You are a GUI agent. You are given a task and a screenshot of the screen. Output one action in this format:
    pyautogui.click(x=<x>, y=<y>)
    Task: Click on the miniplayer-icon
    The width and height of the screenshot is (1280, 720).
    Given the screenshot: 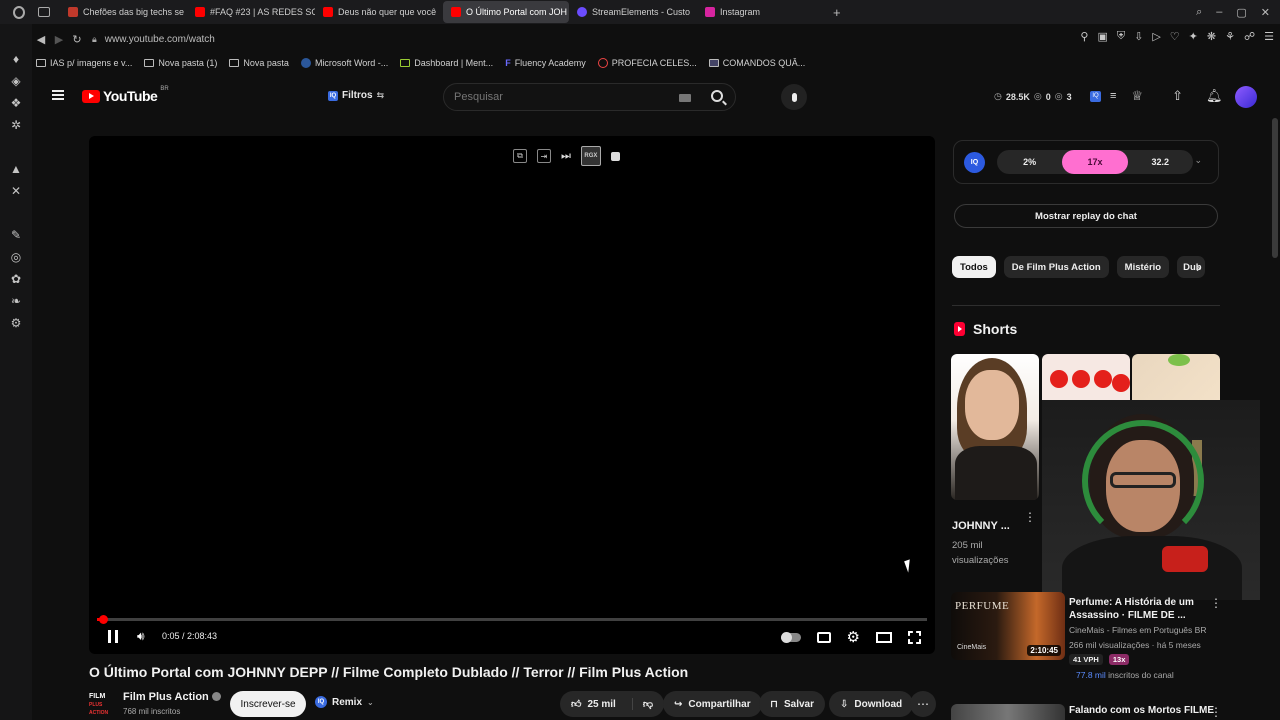 What is the action you would take?
    pyautogui.click(x=615, y=156)
    